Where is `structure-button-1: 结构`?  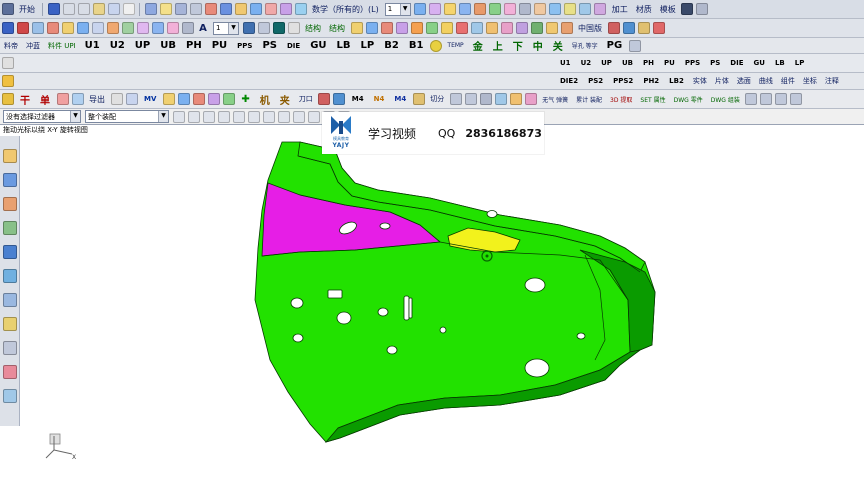
structure-button-1: 结构 is located at coordinates (313, 28).